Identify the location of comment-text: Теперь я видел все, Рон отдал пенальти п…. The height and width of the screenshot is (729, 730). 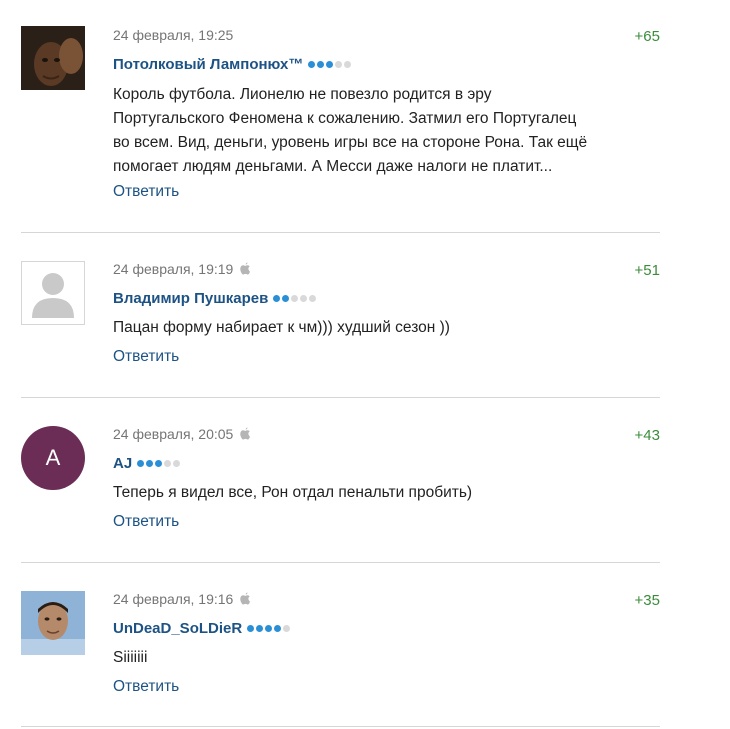
(393, 493).